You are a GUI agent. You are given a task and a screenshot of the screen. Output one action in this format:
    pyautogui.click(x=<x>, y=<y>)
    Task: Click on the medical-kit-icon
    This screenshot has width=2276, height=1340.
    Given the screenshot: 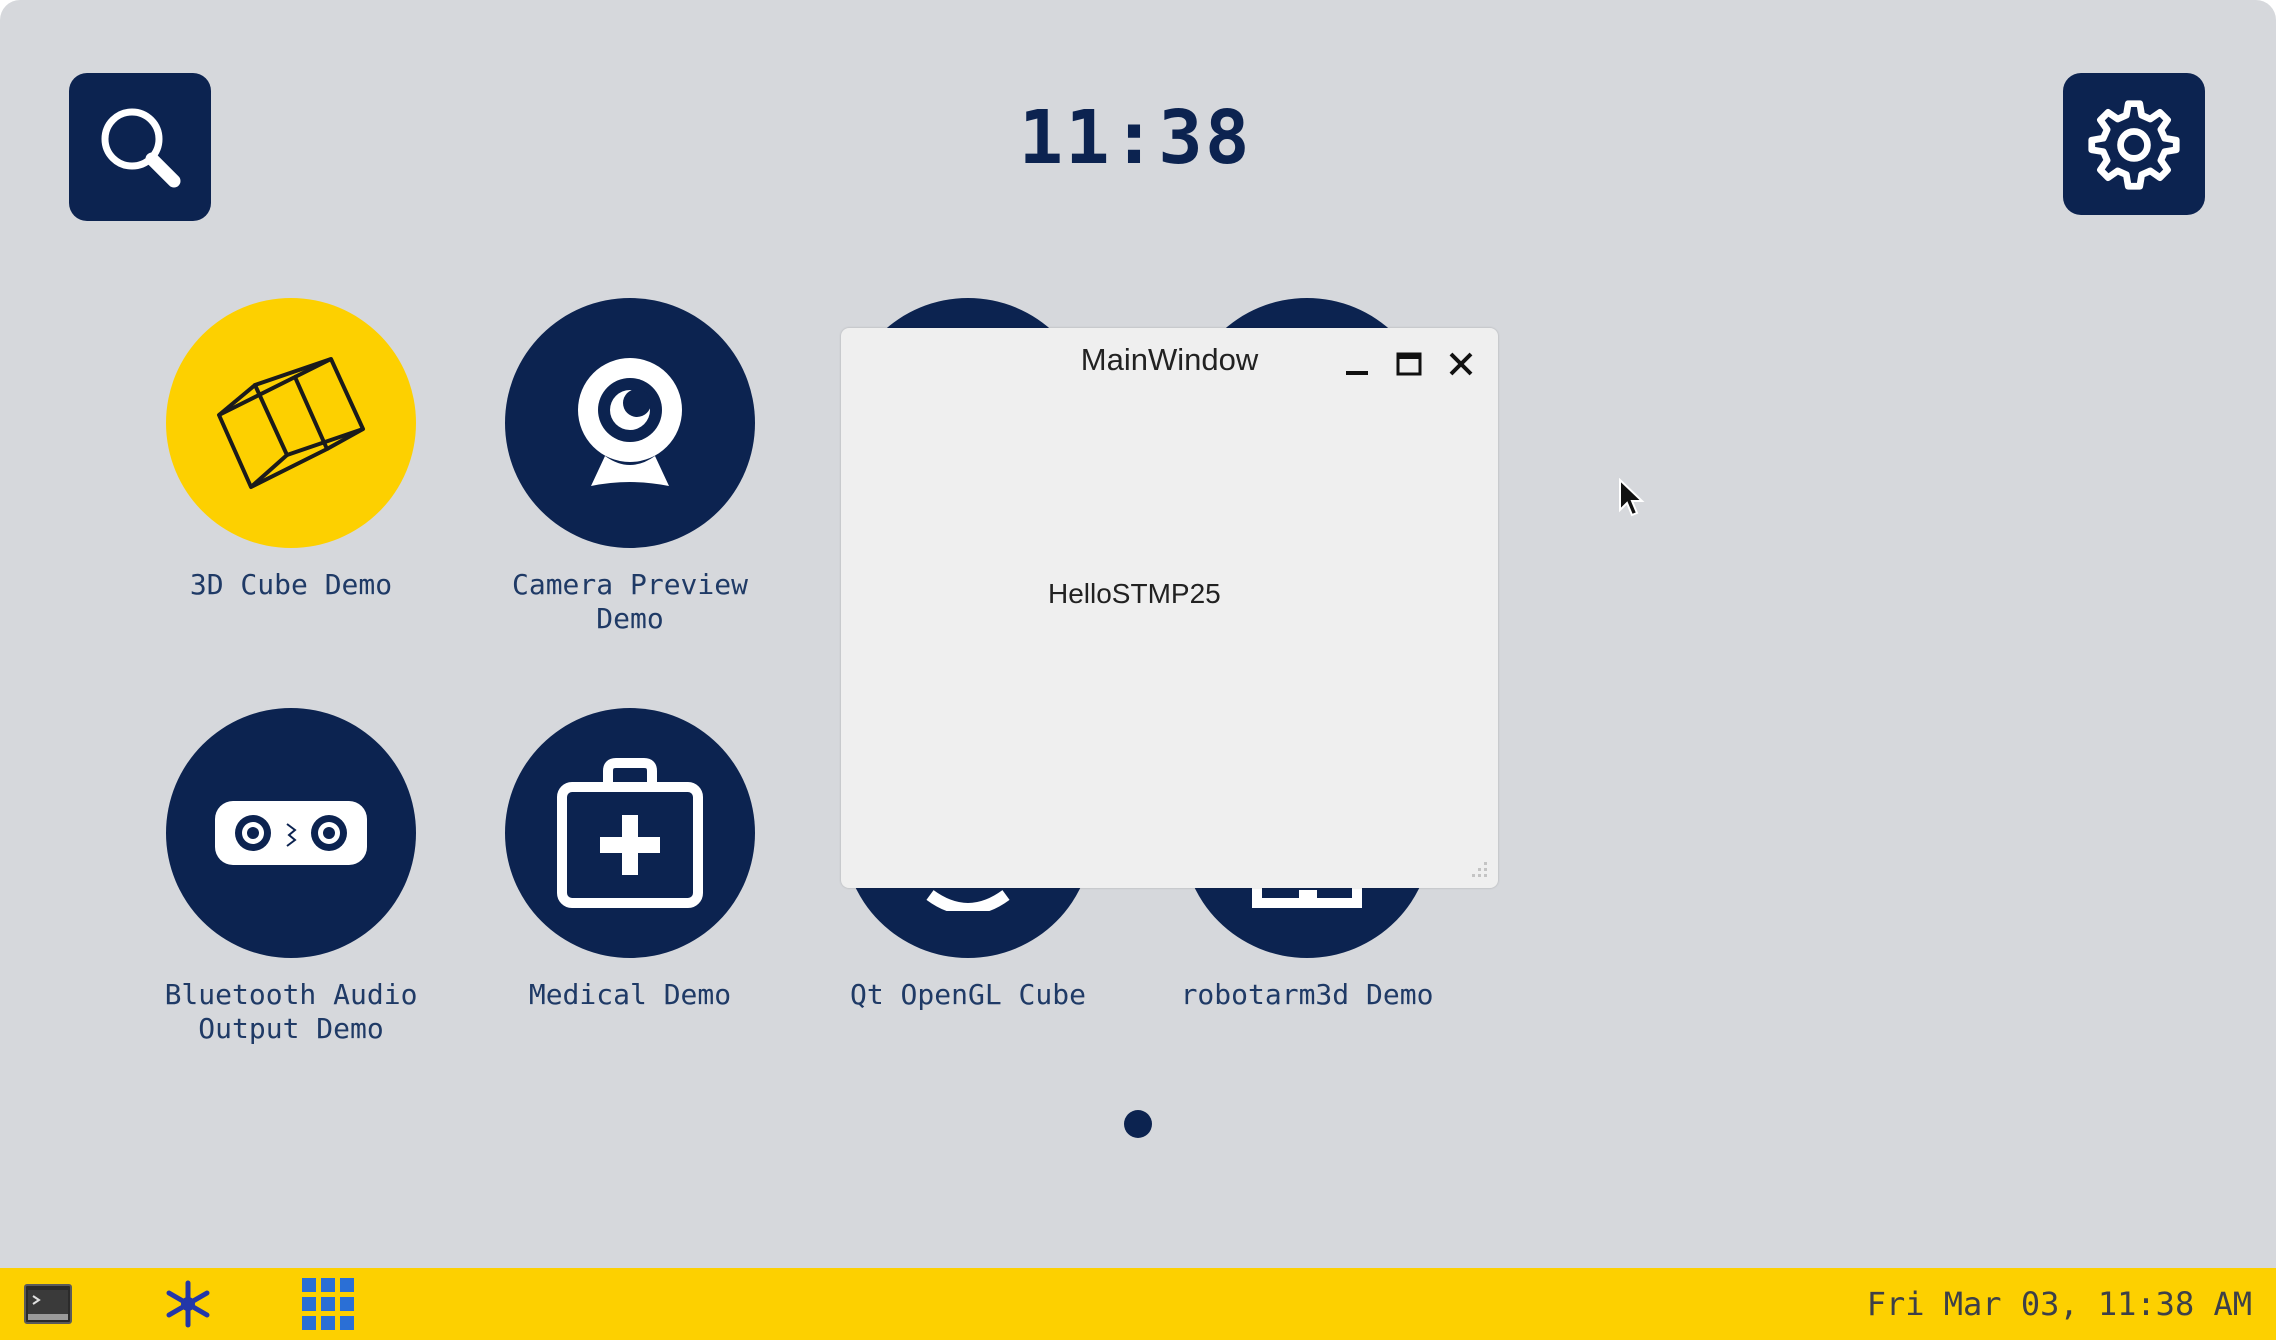 What is the action you would take?
    pyautogui.click(x=630, y=833)
    